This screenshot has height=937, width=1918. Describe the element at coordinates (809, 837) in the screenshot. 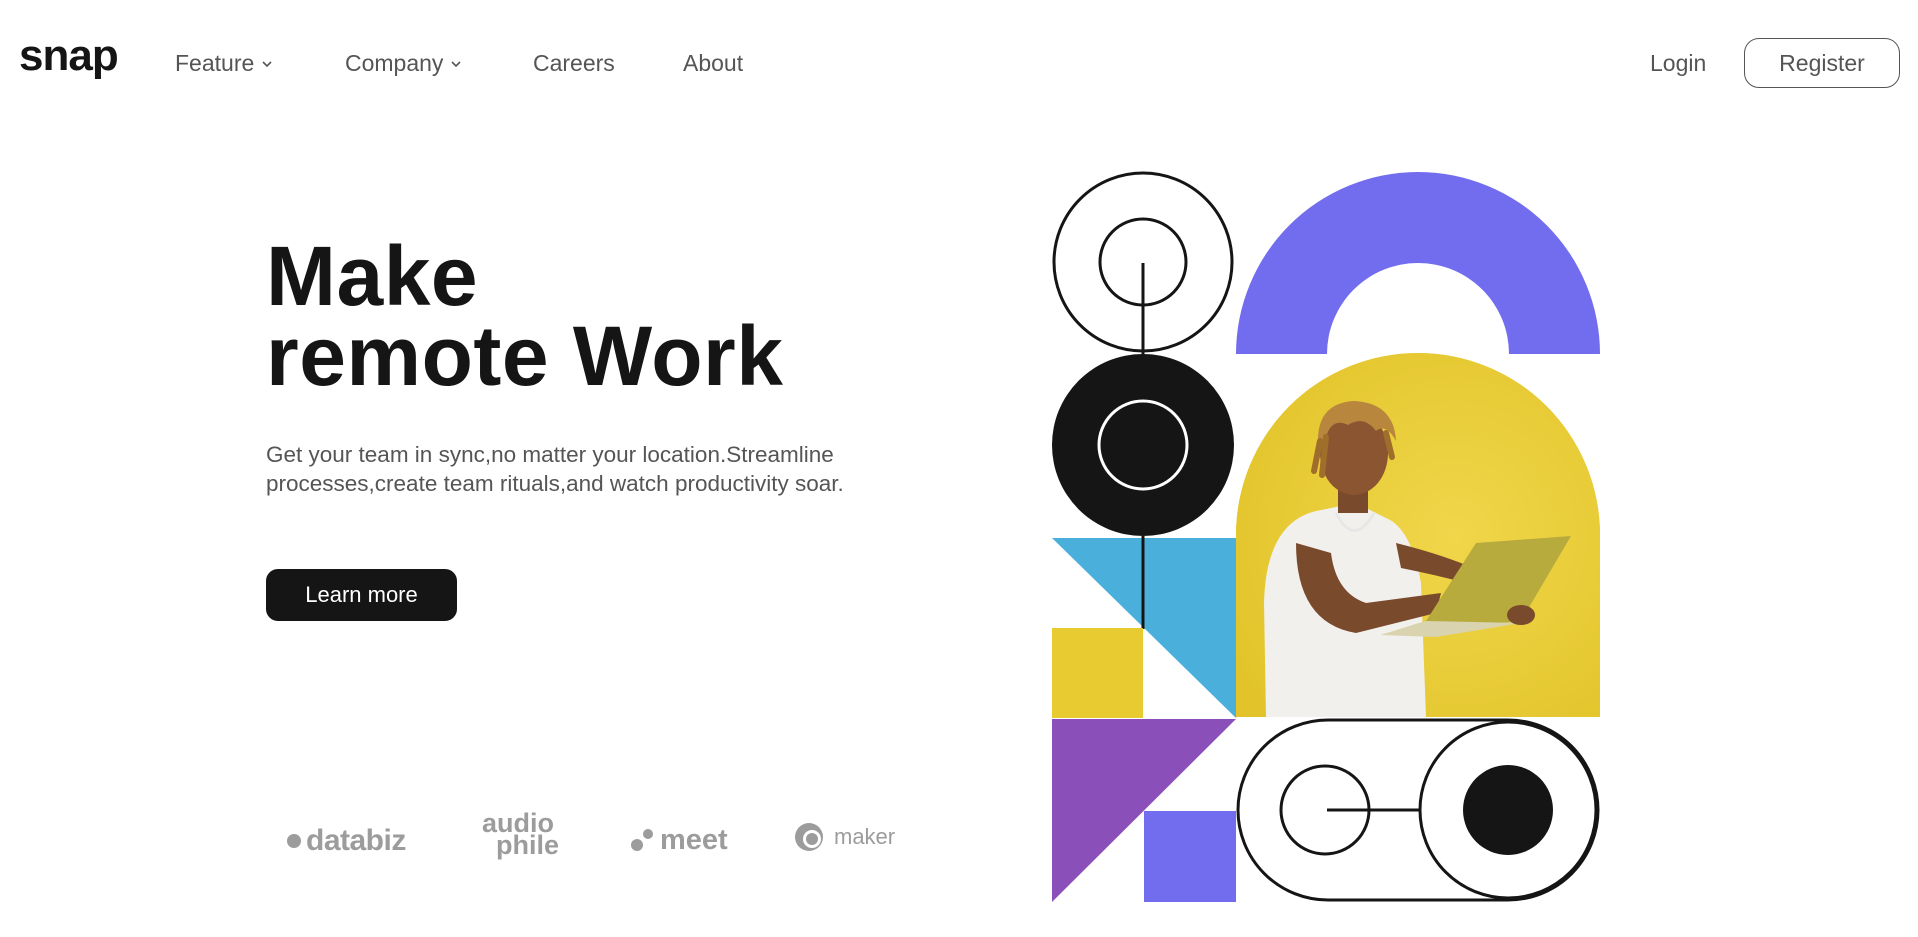

I see `maker-swirl-icon` at that location.